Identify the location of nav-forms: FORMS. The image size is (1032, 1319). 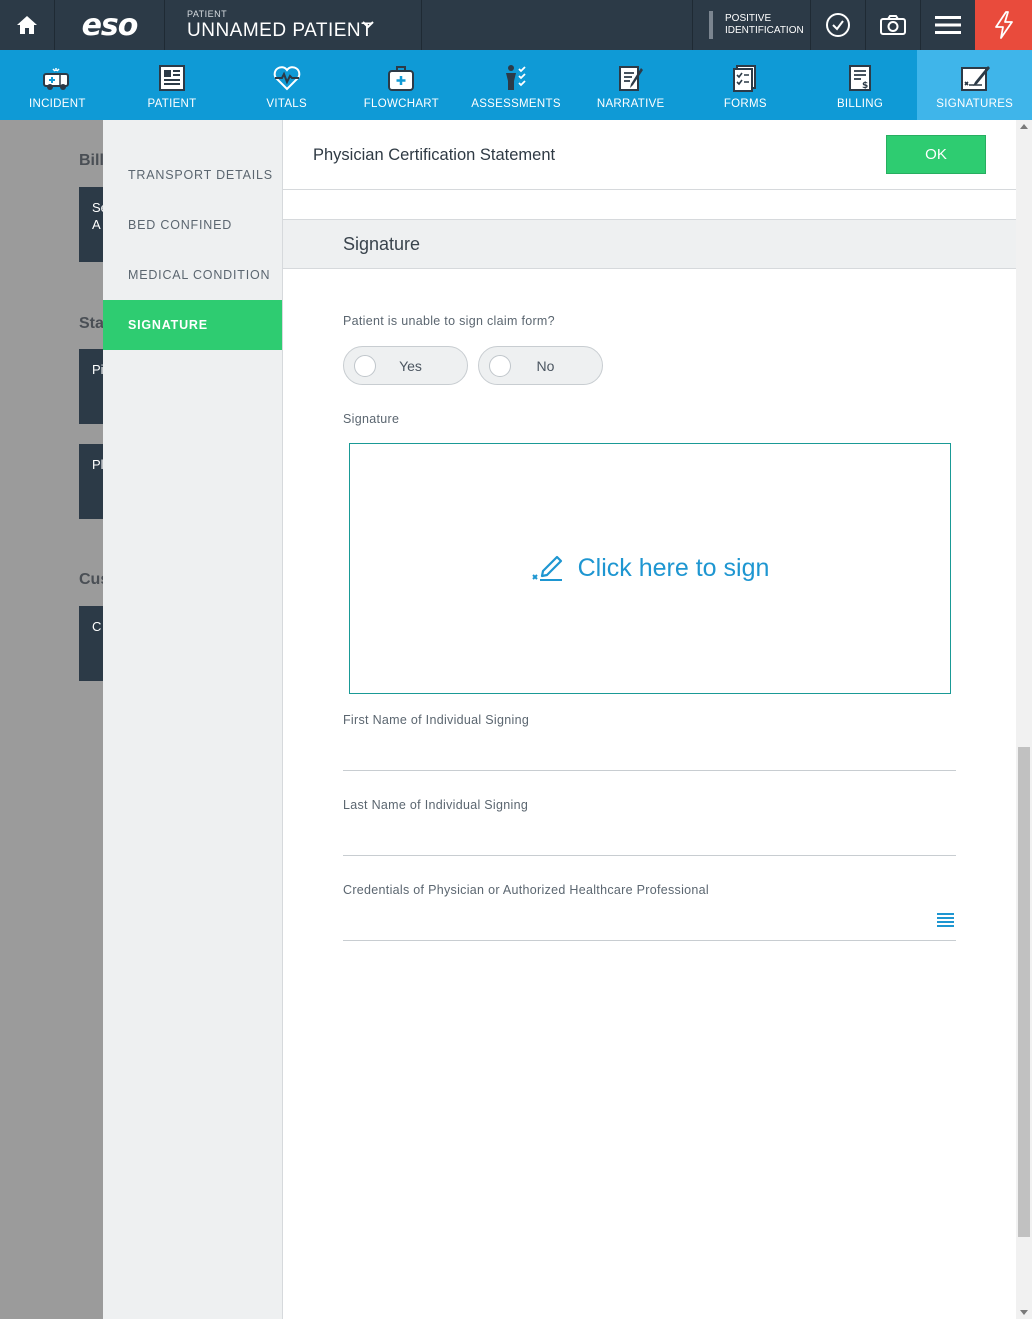
(745, 85).